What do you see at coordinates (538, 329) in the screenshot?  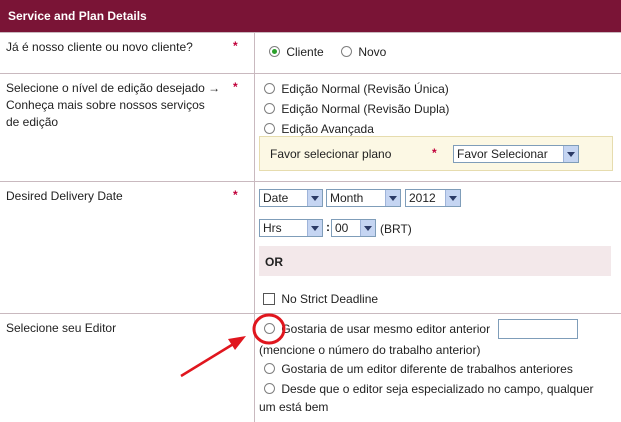 I see `previous-job-number-input` at bounding box center [538, 329].